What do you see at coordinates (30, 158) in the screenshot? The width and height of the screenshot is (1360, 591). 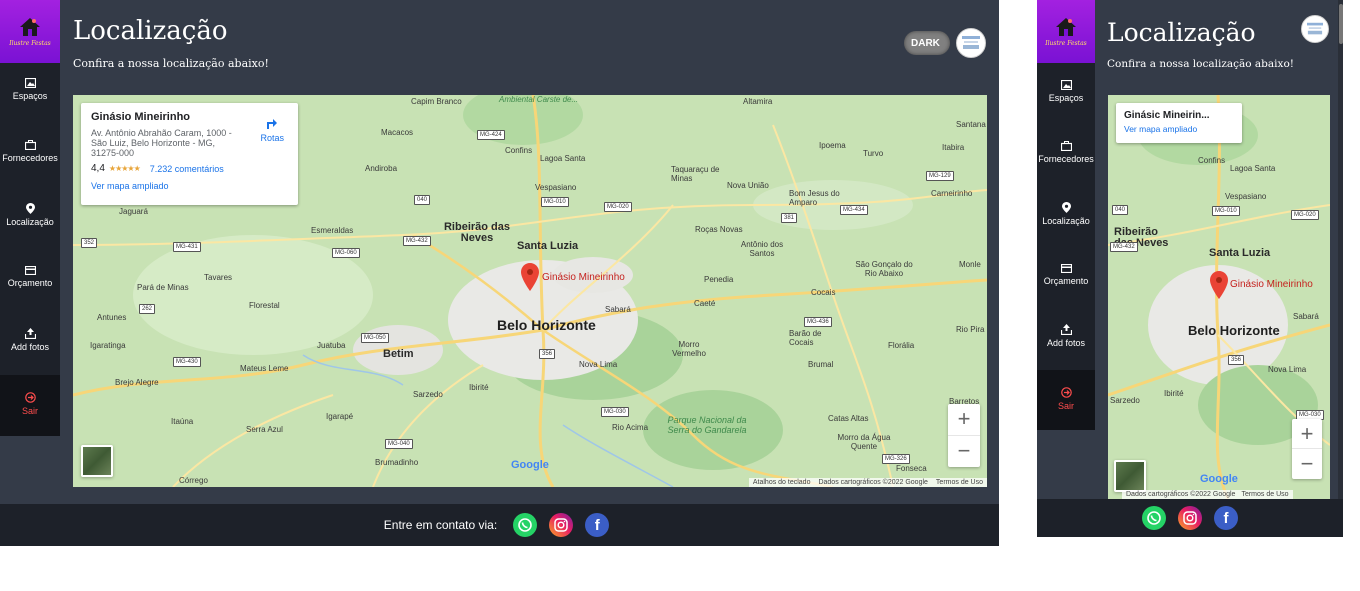 I see `sidebar-item-label: Fornecedores` at bounding box center [30, 158].